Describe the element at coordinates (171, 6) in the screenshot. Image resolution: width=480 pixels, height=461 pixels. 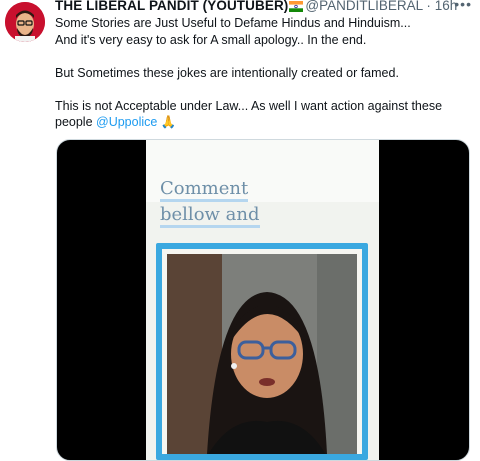
I see `author-name: THE LIBERAL PANDIT (YOUTUBER)` at that location.